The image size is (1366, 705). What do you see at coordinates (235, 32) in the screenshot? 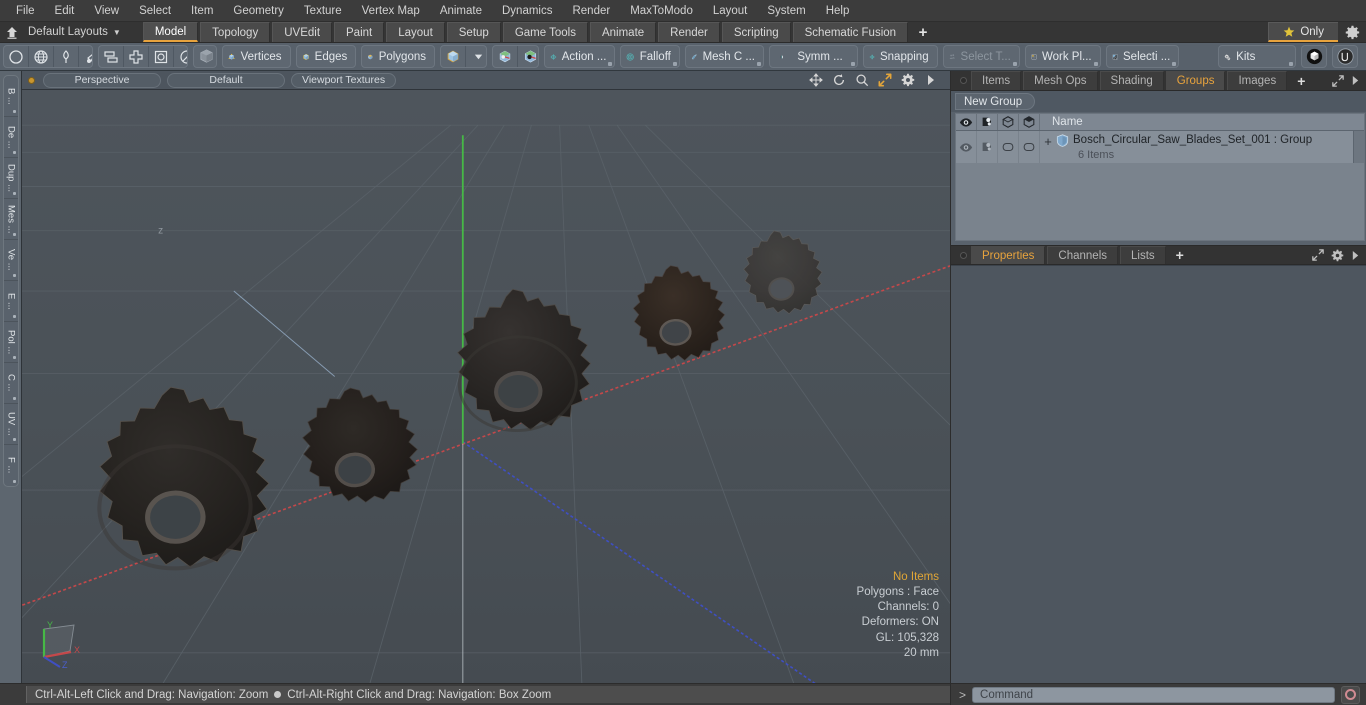
I see `tab-topology: Topology` at bounding box center [235, 32].